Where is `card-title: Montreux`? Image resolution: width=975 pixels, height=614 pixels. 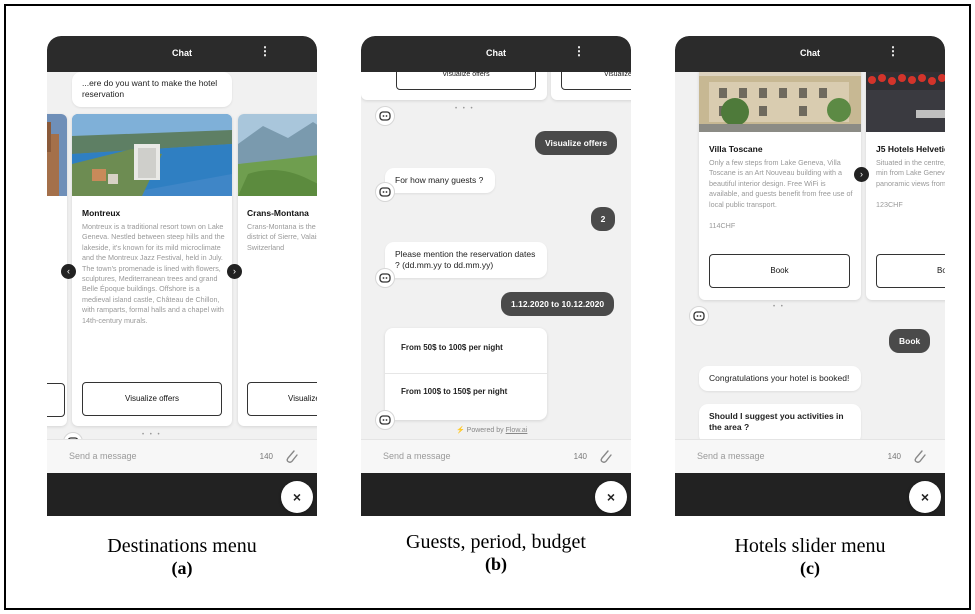 card-title: Montreux is located at coordinates (101, 213).